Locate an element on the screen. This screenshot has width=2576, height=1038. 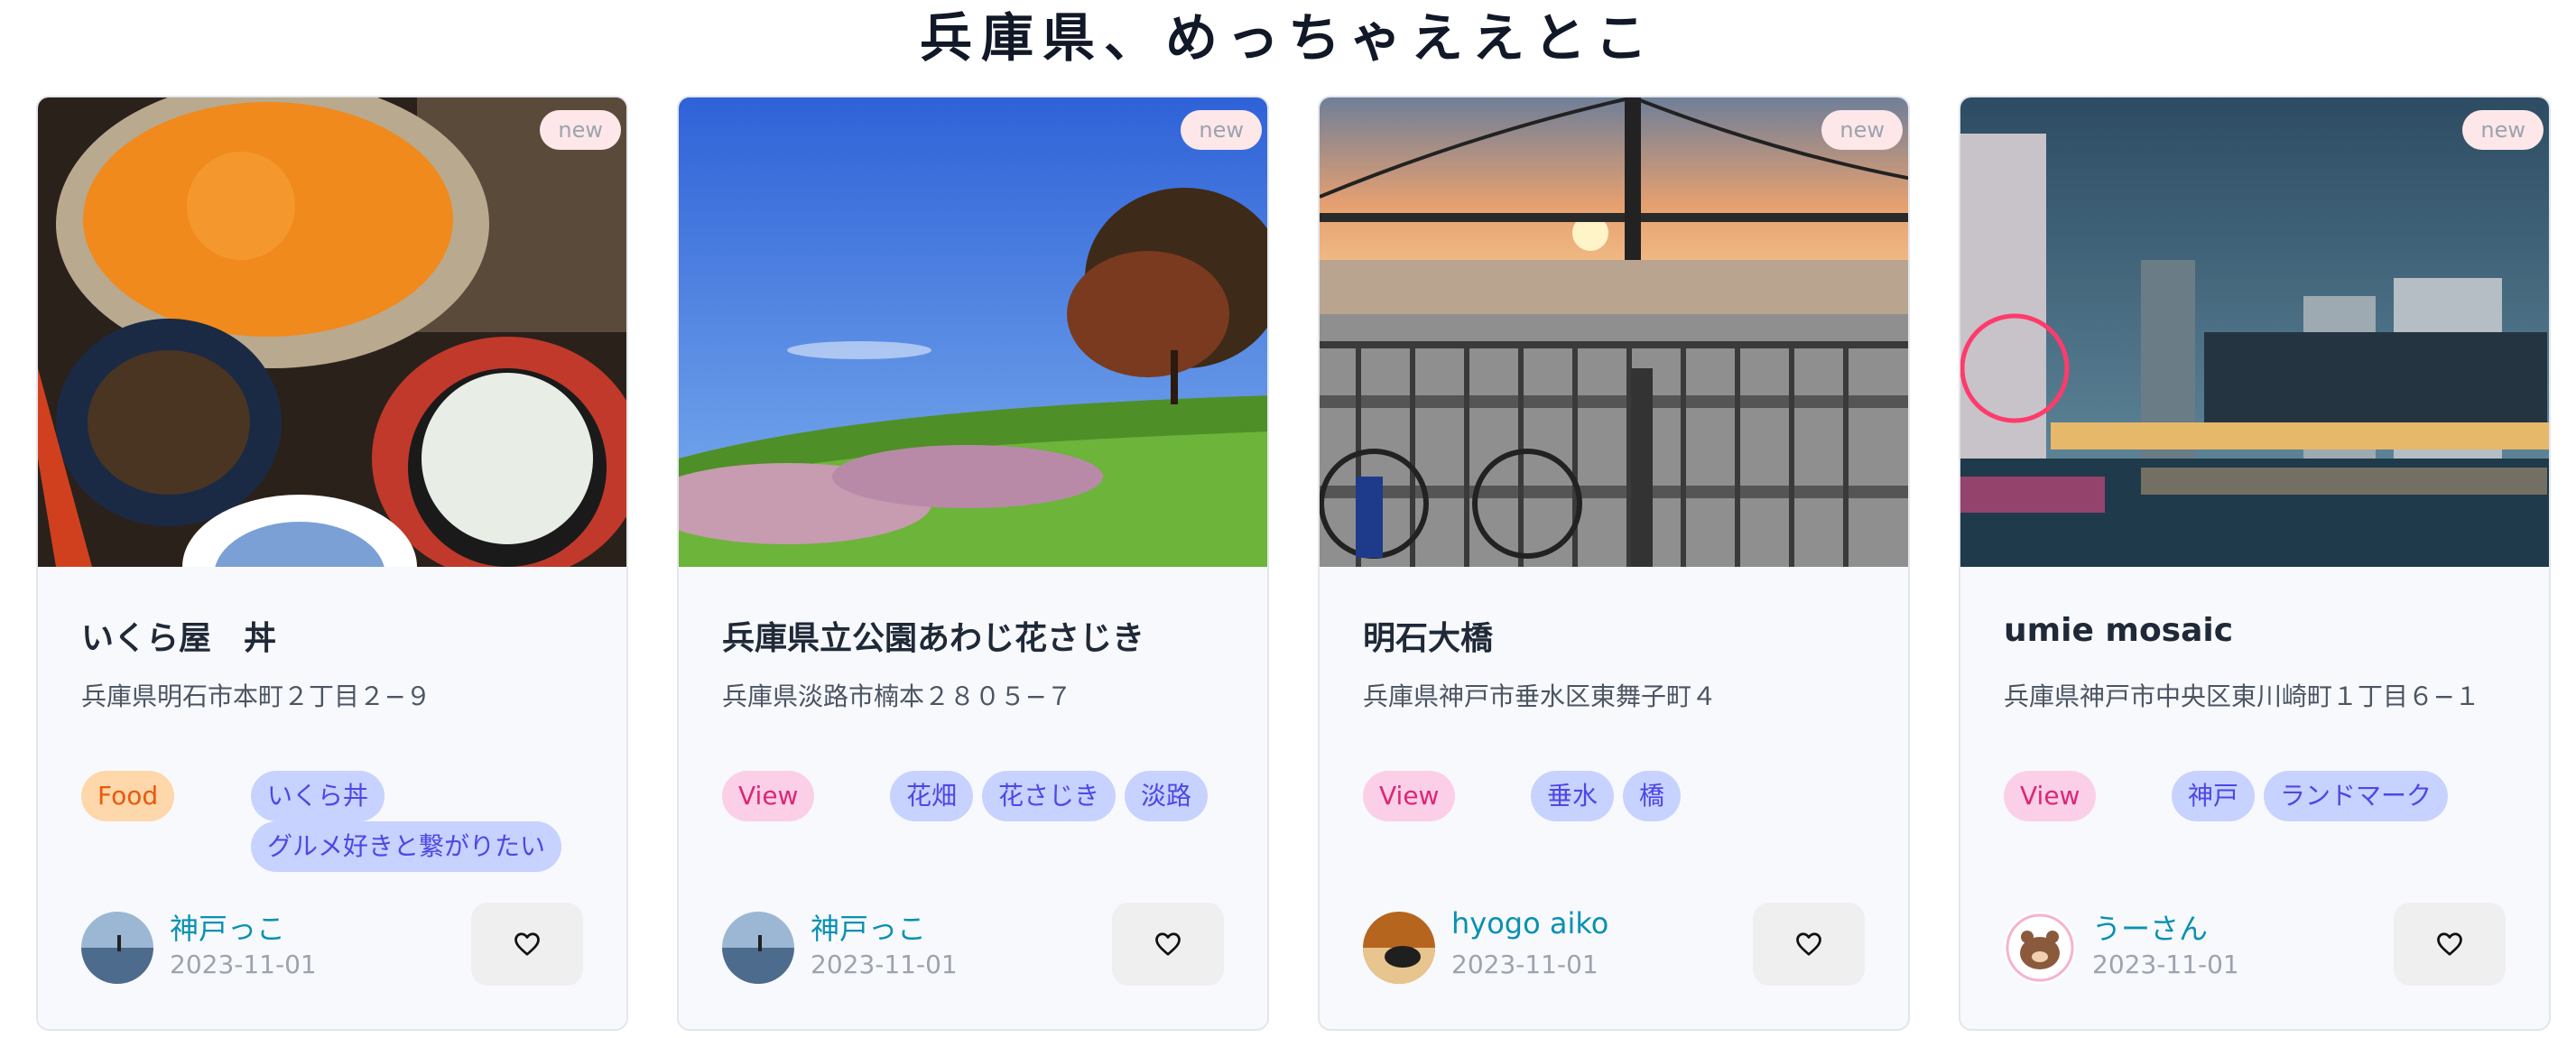
card-title: 明石大橋 is located at coordinates (1625, 636).